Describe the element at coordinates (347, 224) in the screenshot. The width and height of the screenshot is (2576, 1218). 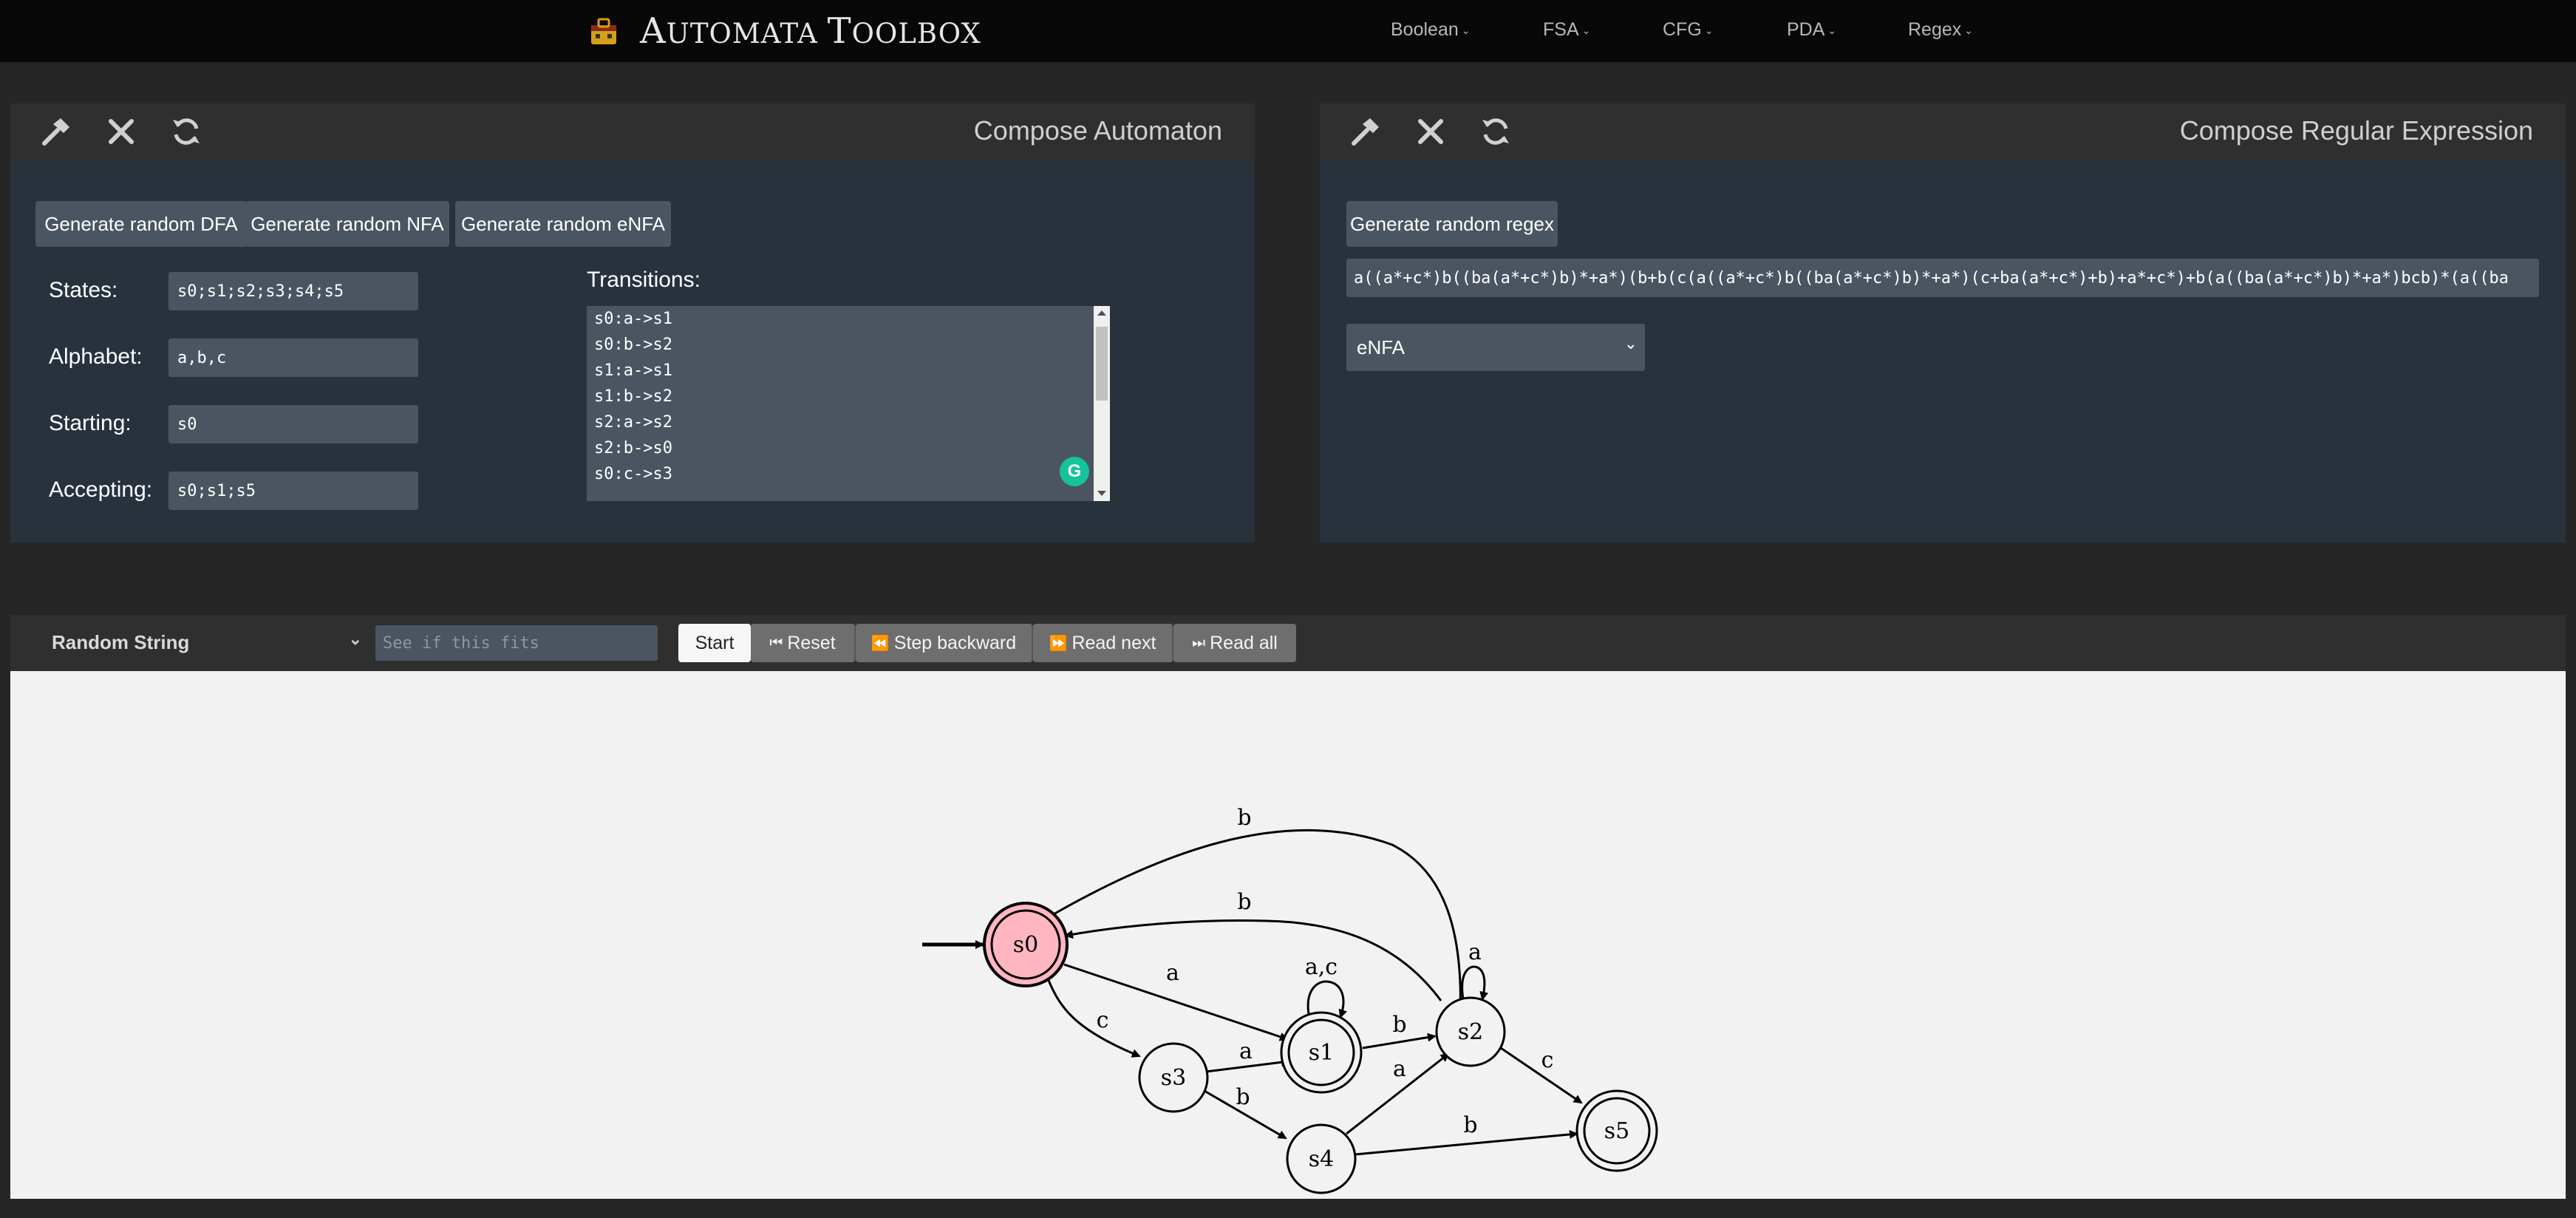
I see `generate-nfa-button: Generate random NFA` at that location.